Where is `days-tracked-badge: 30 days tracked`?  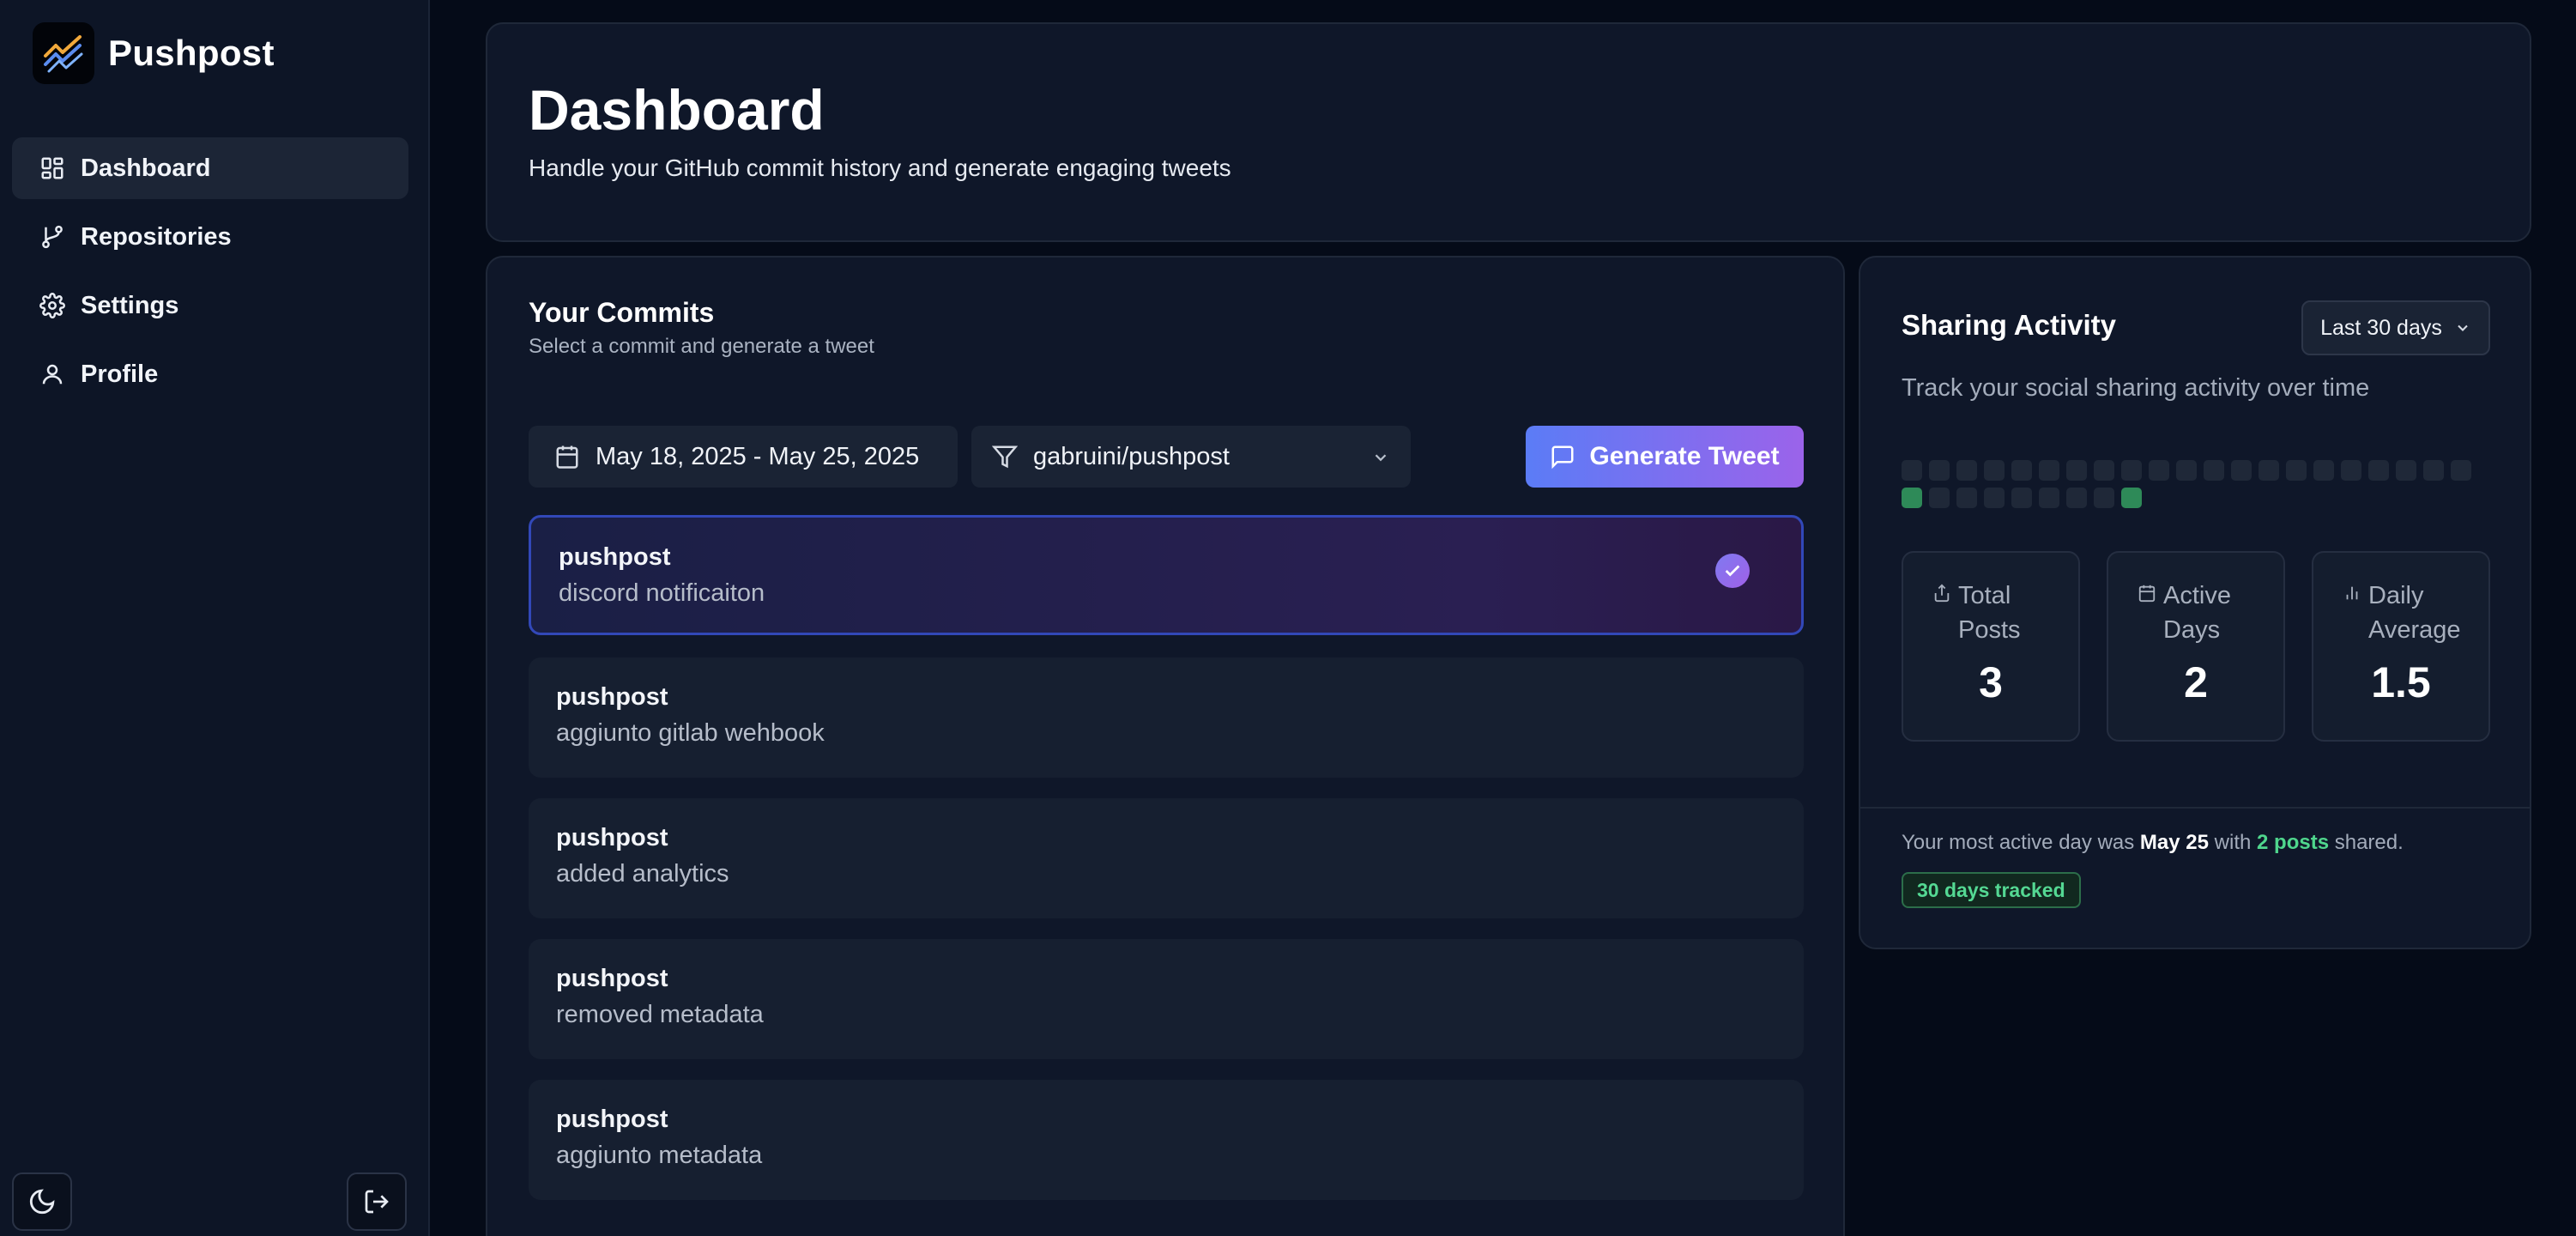
days-tracked-badge: 30 days tracked is located at coordinates (1991, 890).